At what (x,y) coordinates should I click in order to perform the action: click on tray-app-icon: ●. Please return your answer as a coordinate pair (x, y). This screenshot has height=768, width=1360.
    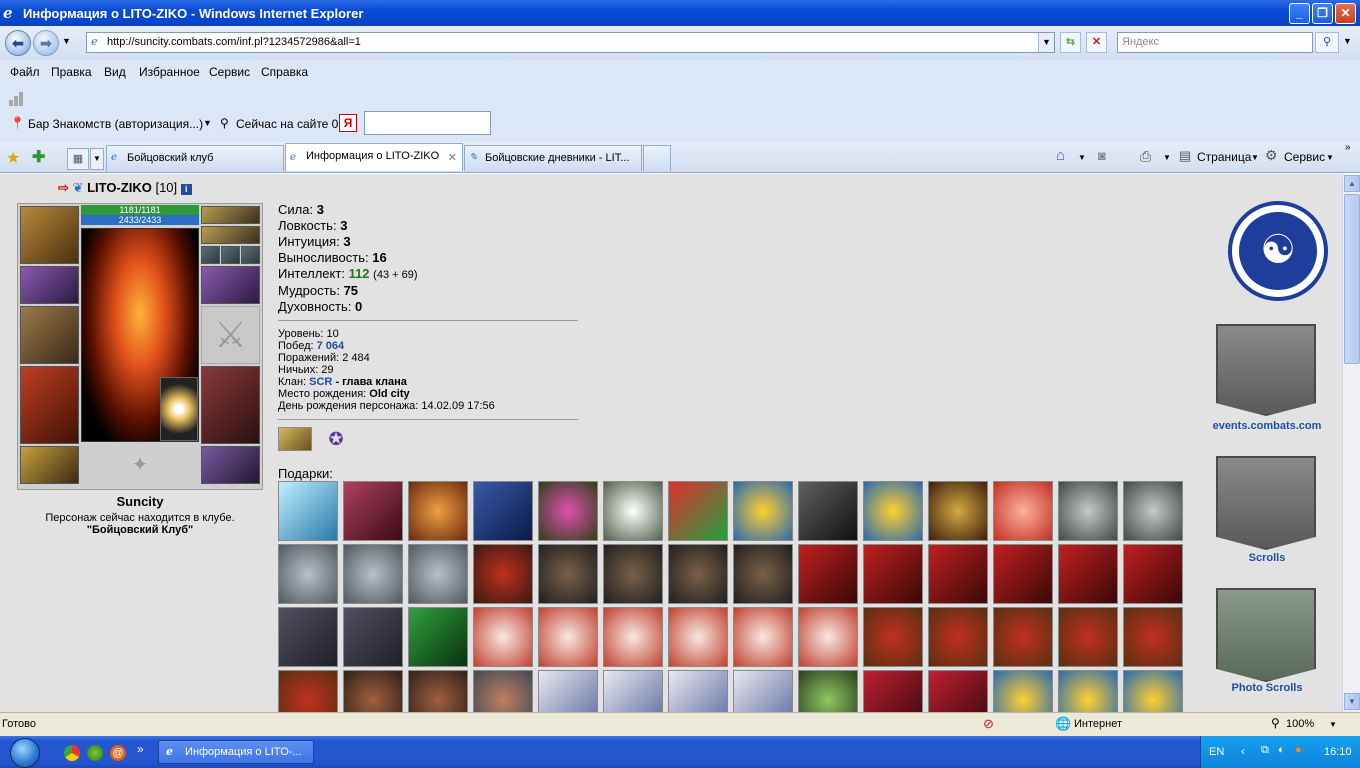
    Looking at the image, I should click on (1298, 750).